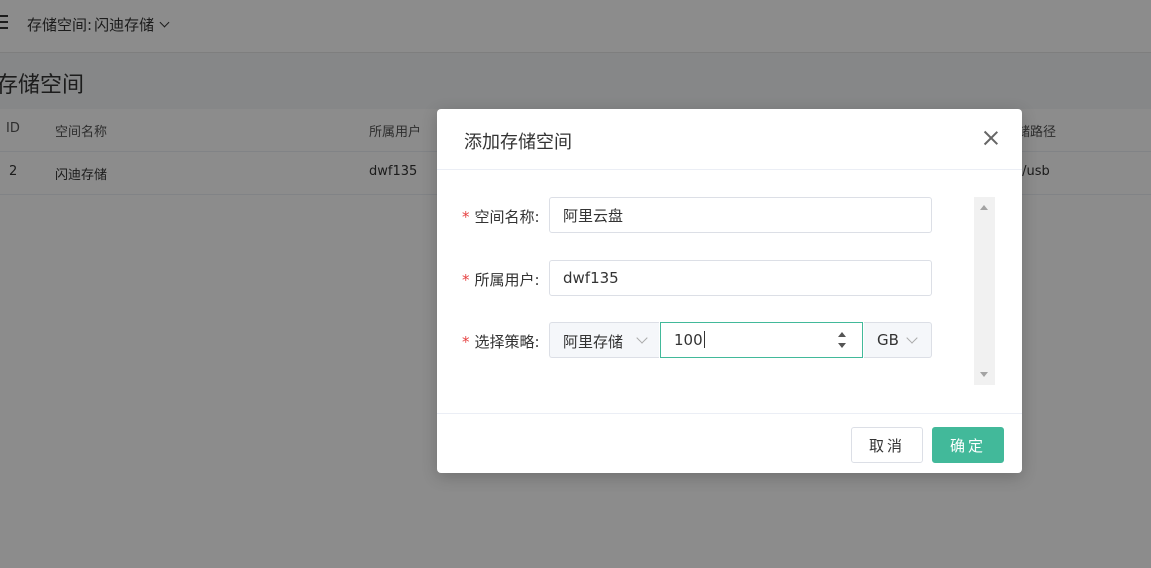 This screenshot has height=568, width=1151. Describe the element at coordinates (887, 445) in the screenshot. I see `cancel-button: 取消` at that location.